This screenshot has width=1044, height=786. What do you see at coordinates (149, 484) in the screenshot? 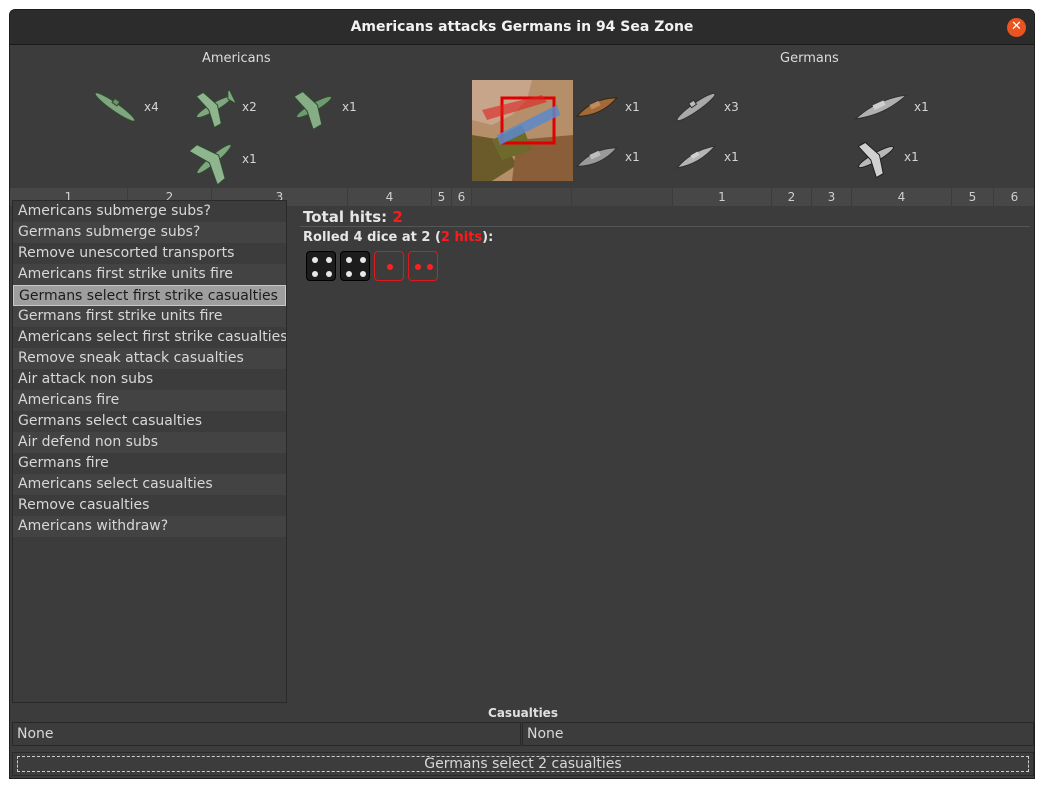
I see `step-item: Americans select casualties` at bounding box center [149, 484].